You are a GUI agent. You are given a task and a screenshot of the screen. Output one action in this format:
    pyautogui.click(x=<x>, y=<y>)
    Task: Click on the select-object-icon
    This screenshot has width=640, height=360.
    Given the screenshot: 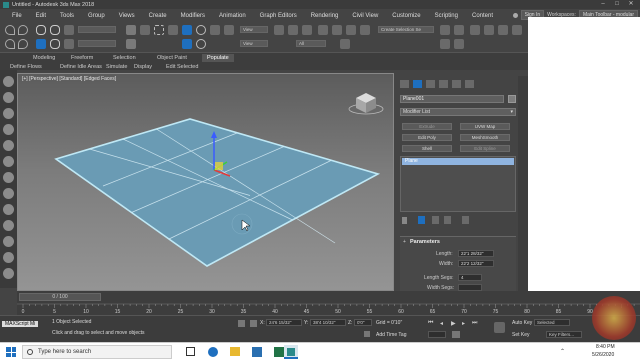 What is the action you would take?
    pyautogui.click(x=131, y=30)
    